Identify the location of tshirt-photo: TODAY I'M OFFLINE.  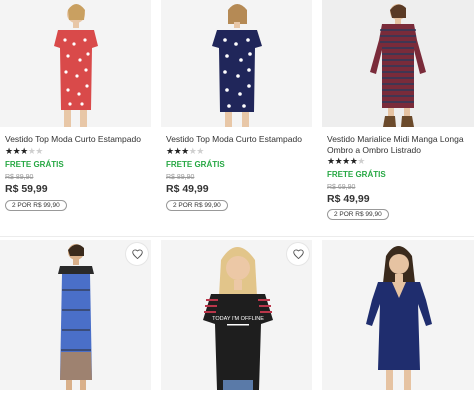
(236, 315).